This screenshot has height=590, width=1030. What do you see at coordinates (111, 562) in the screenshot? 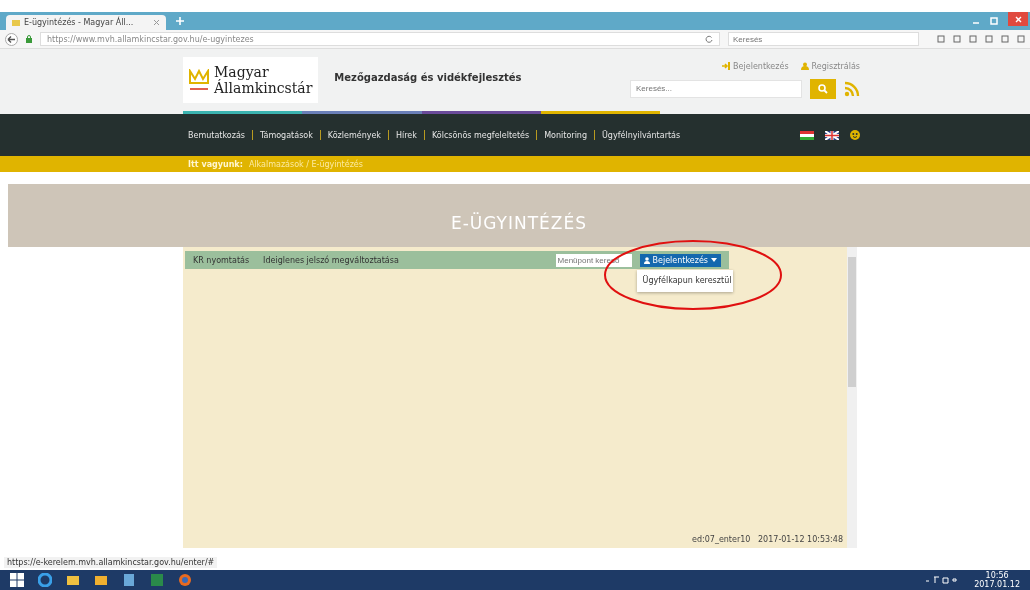
I see `status-url: https://e-kerelem.mvh.allamkincstar.gov.hu/enter/#` at bounding box center [111, 562].